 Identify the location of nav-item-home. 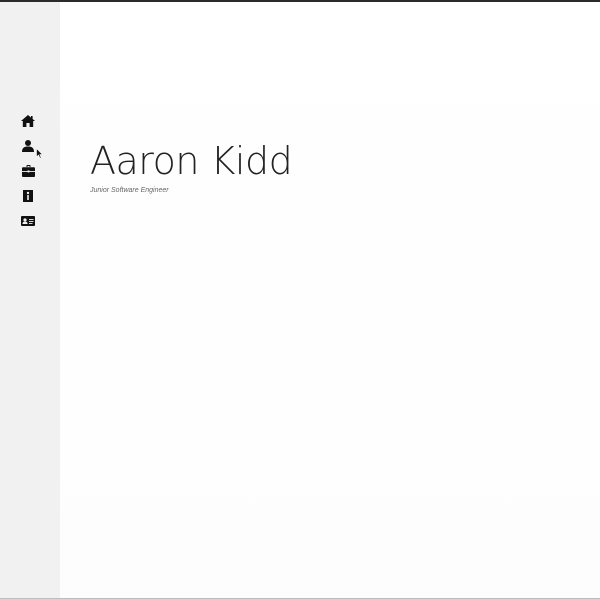
(28, 120).